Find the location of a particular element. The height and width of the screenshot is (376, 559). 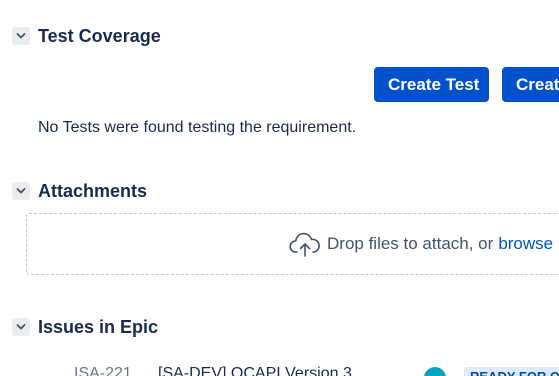

issue-key-link: ISA-221 is located at coordinates (103, 370).